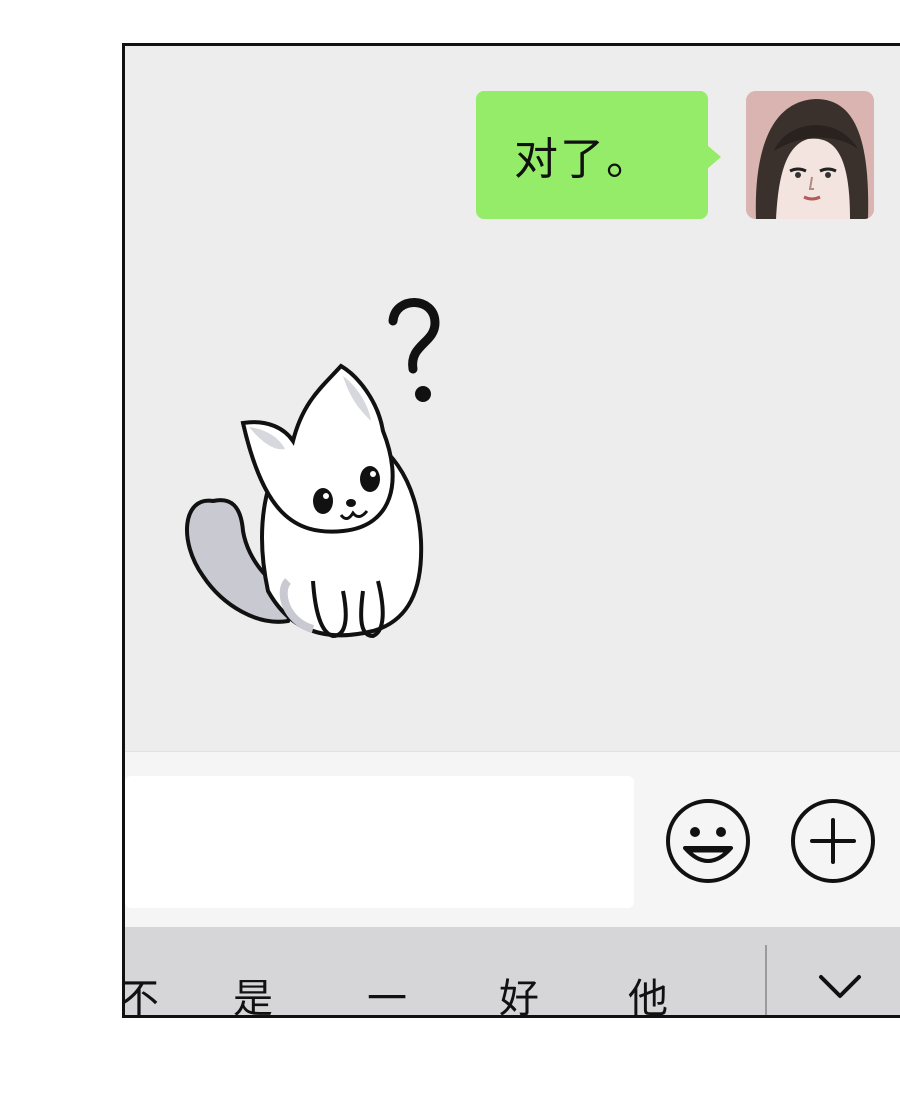 This screenshot has width=900, height=1119. Describe the element at coordinates (583, 159) in the screenshot. I see `message-text: 对了。` at that location.